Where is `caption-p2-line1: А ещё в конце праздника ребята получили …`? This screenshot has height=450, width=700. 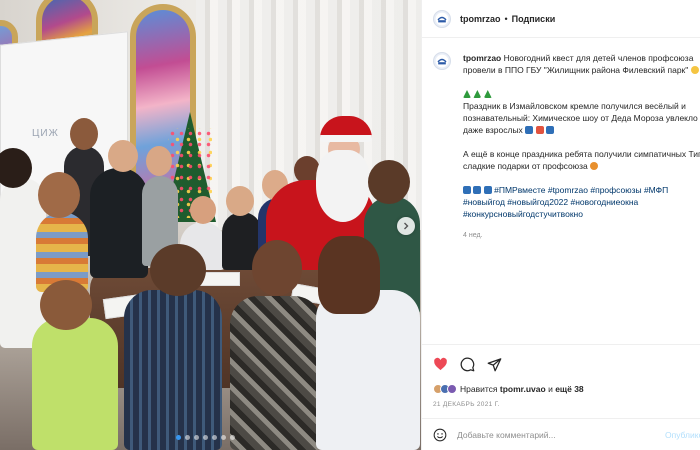 caption-p2-line1: А ещё в конце праздника ребята получили … is located at coordinates (581, 154).